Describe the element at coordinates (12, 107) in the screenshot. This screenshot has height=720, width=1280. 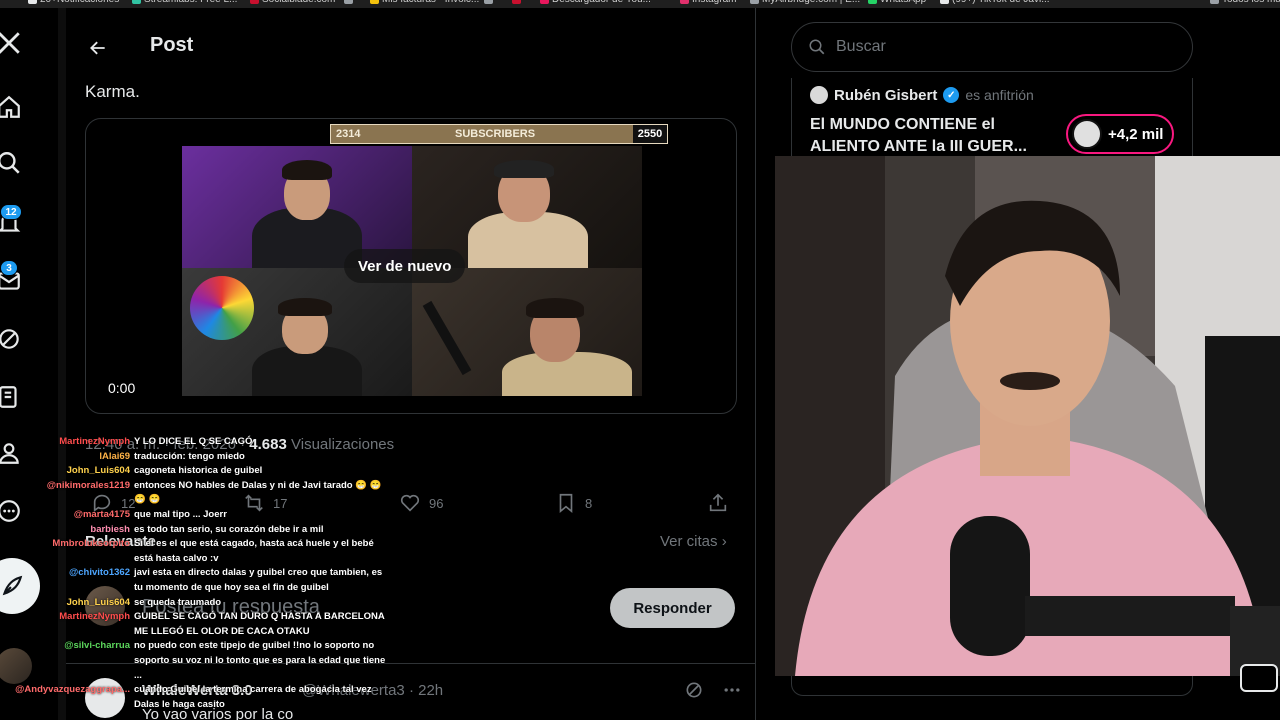
I see `home-icon` at that location.